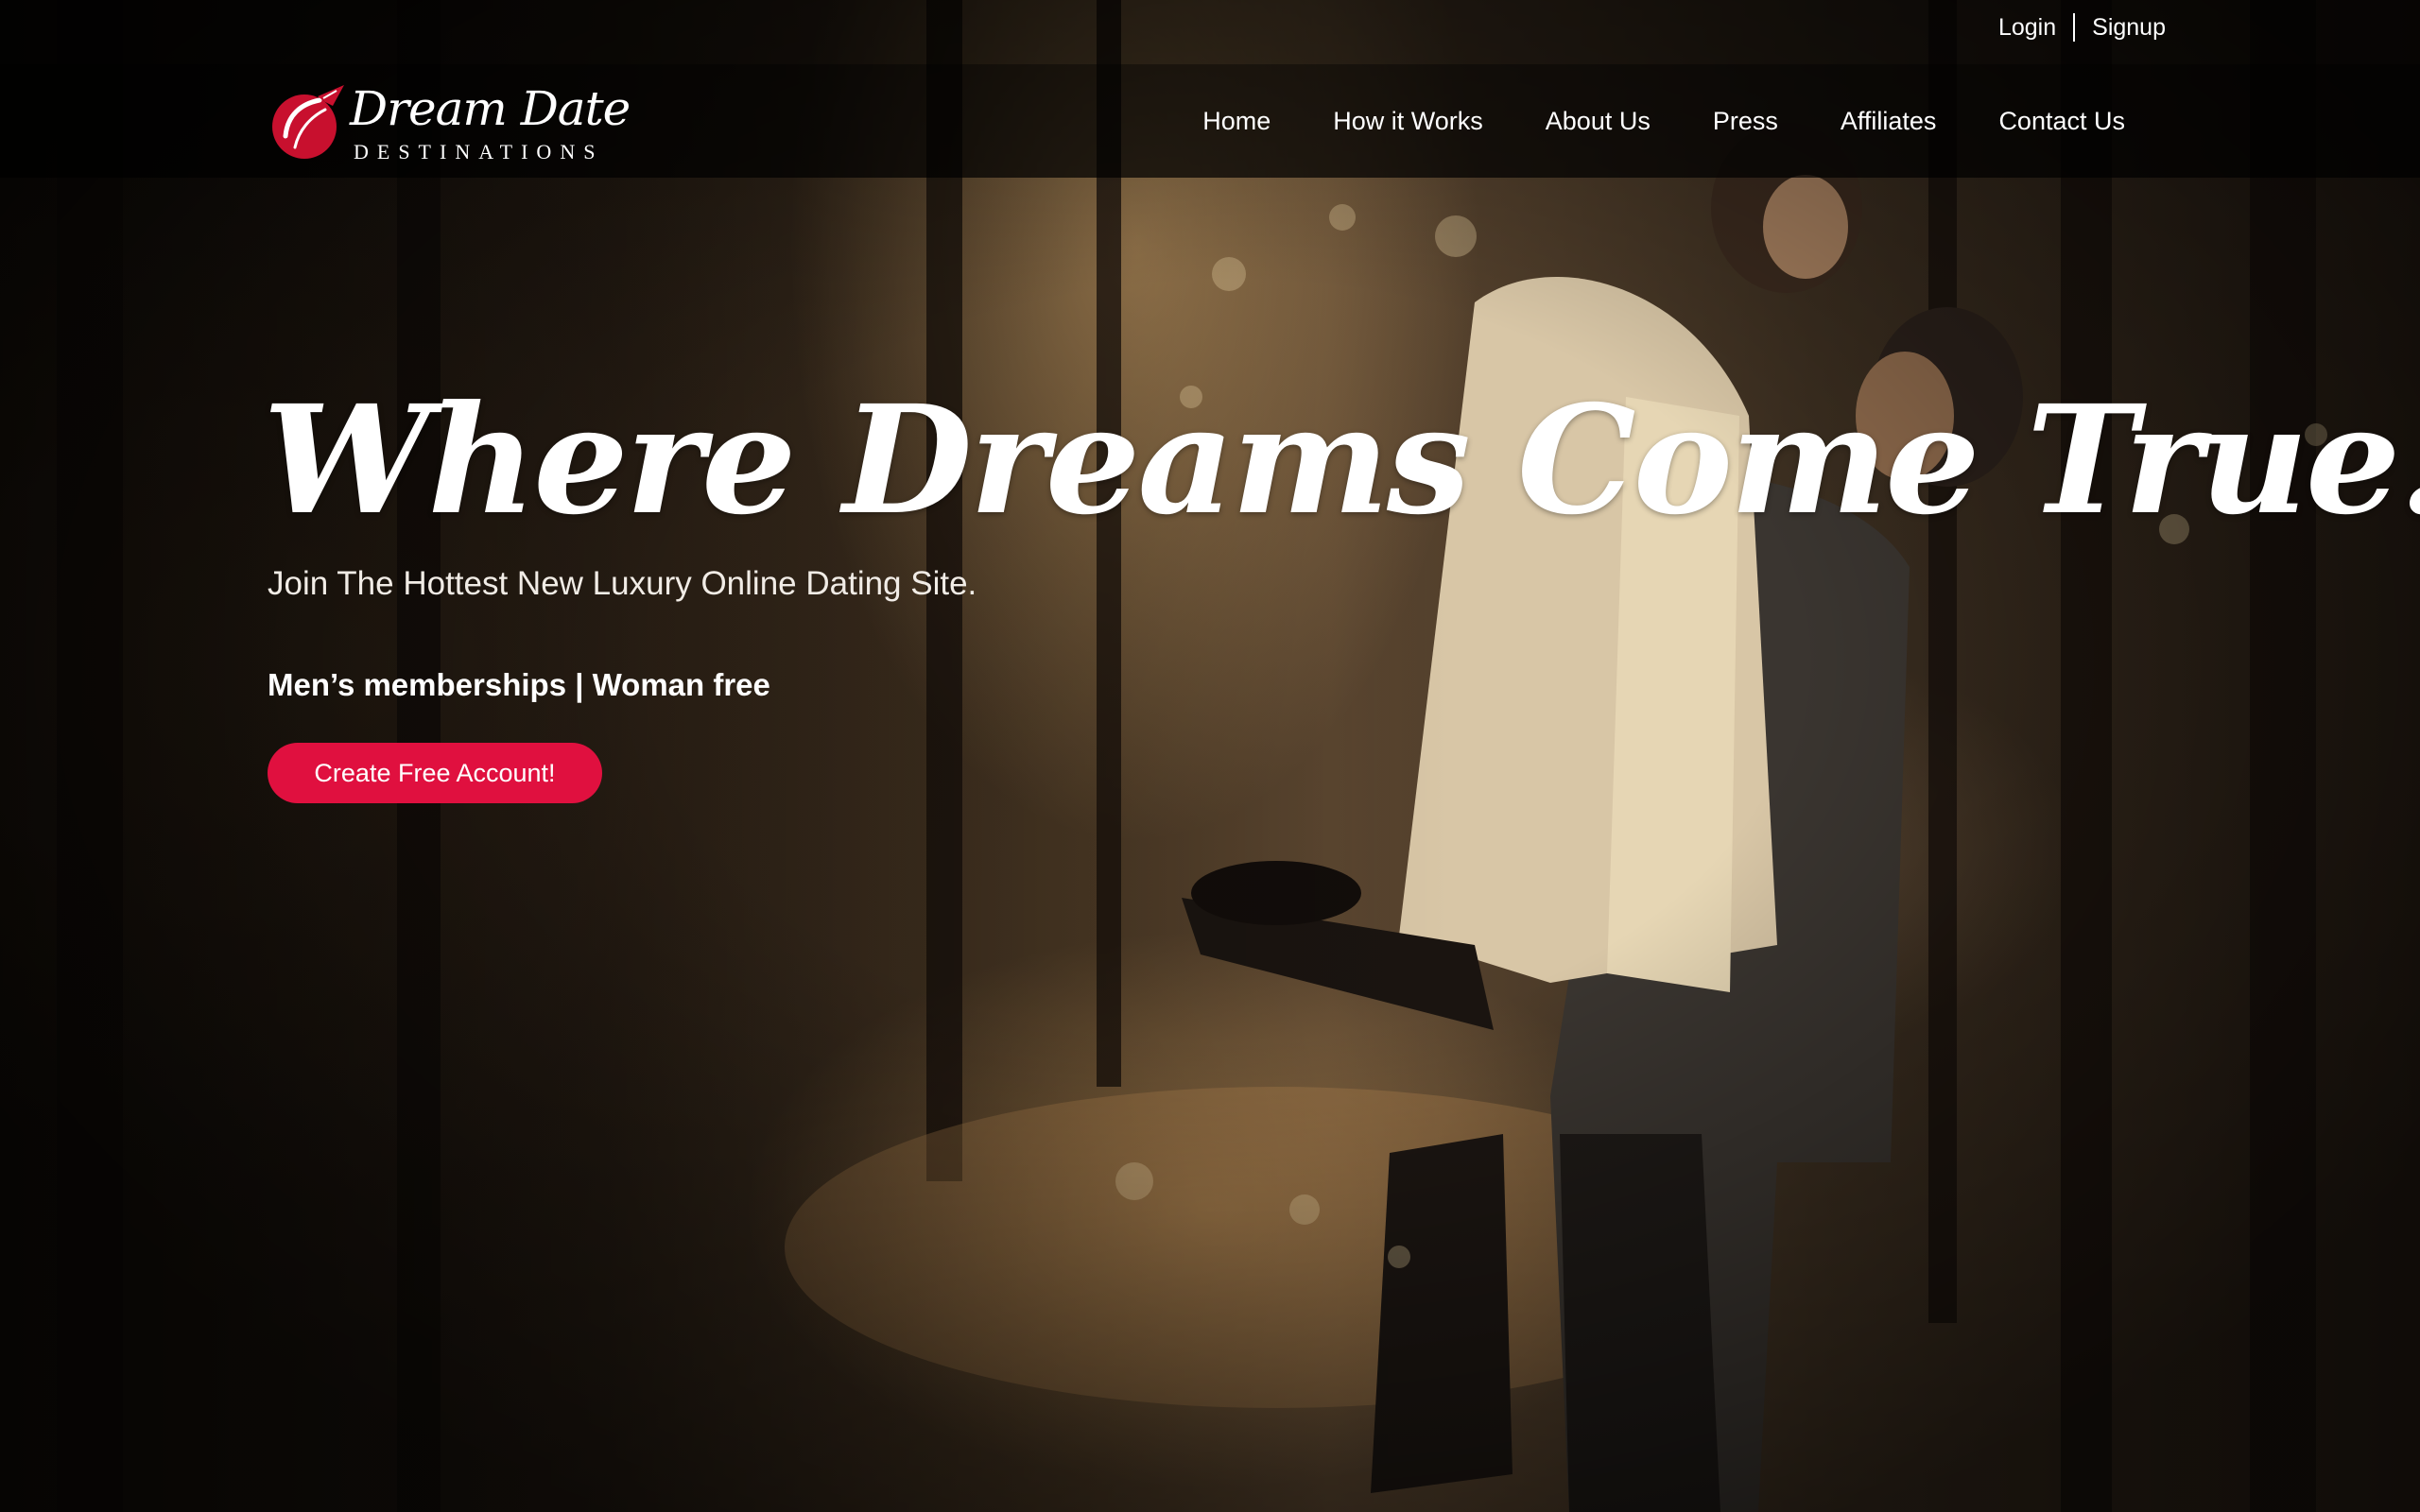 The image size is (2420, 1512). I want to click on logo-wordmark: Dream Date, so click(490, 108).